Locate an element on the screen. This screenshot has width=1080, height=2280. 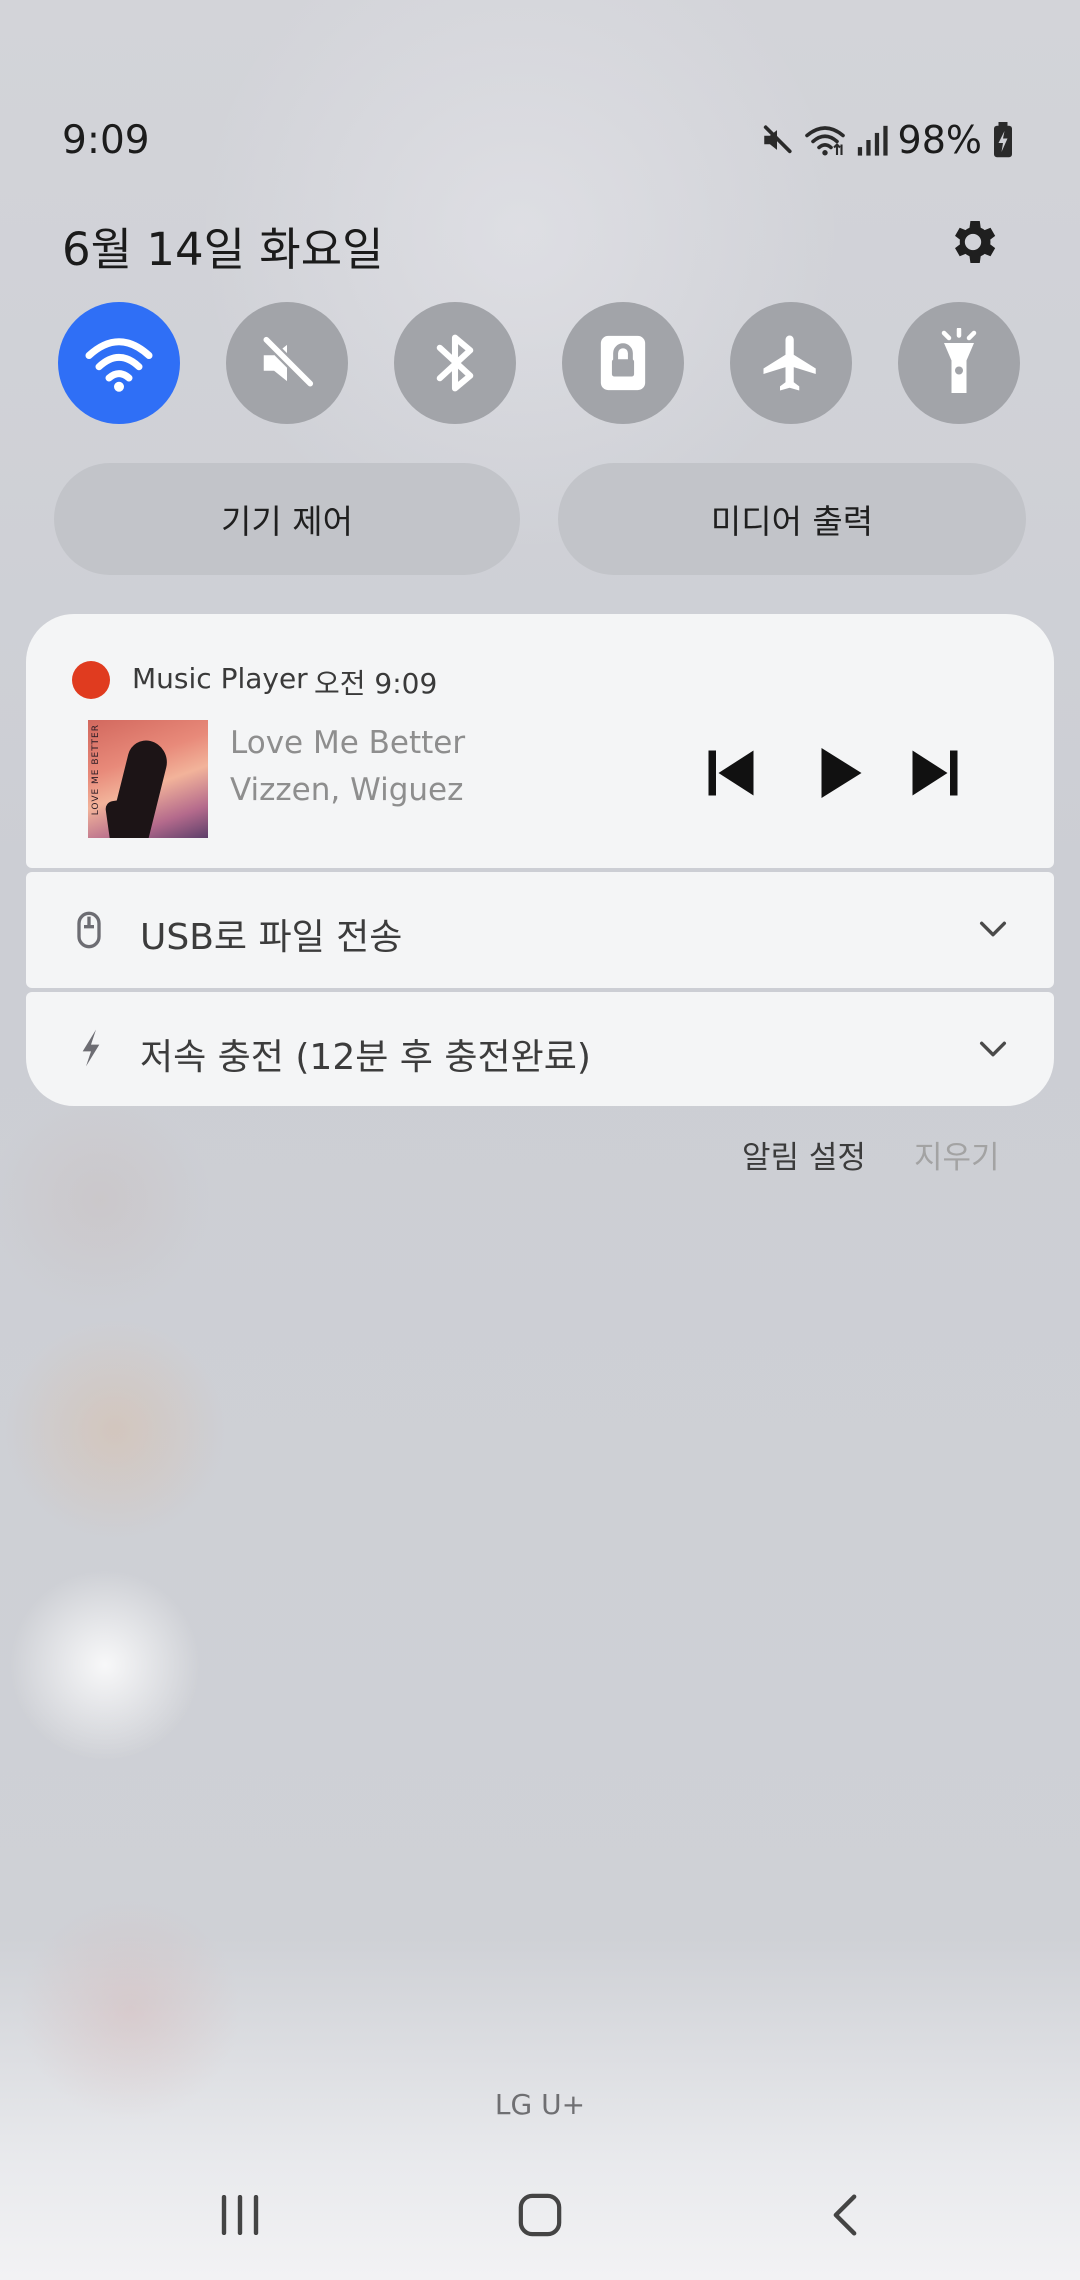
clear-button: 지우기 is located at coordinates (957, 1154).